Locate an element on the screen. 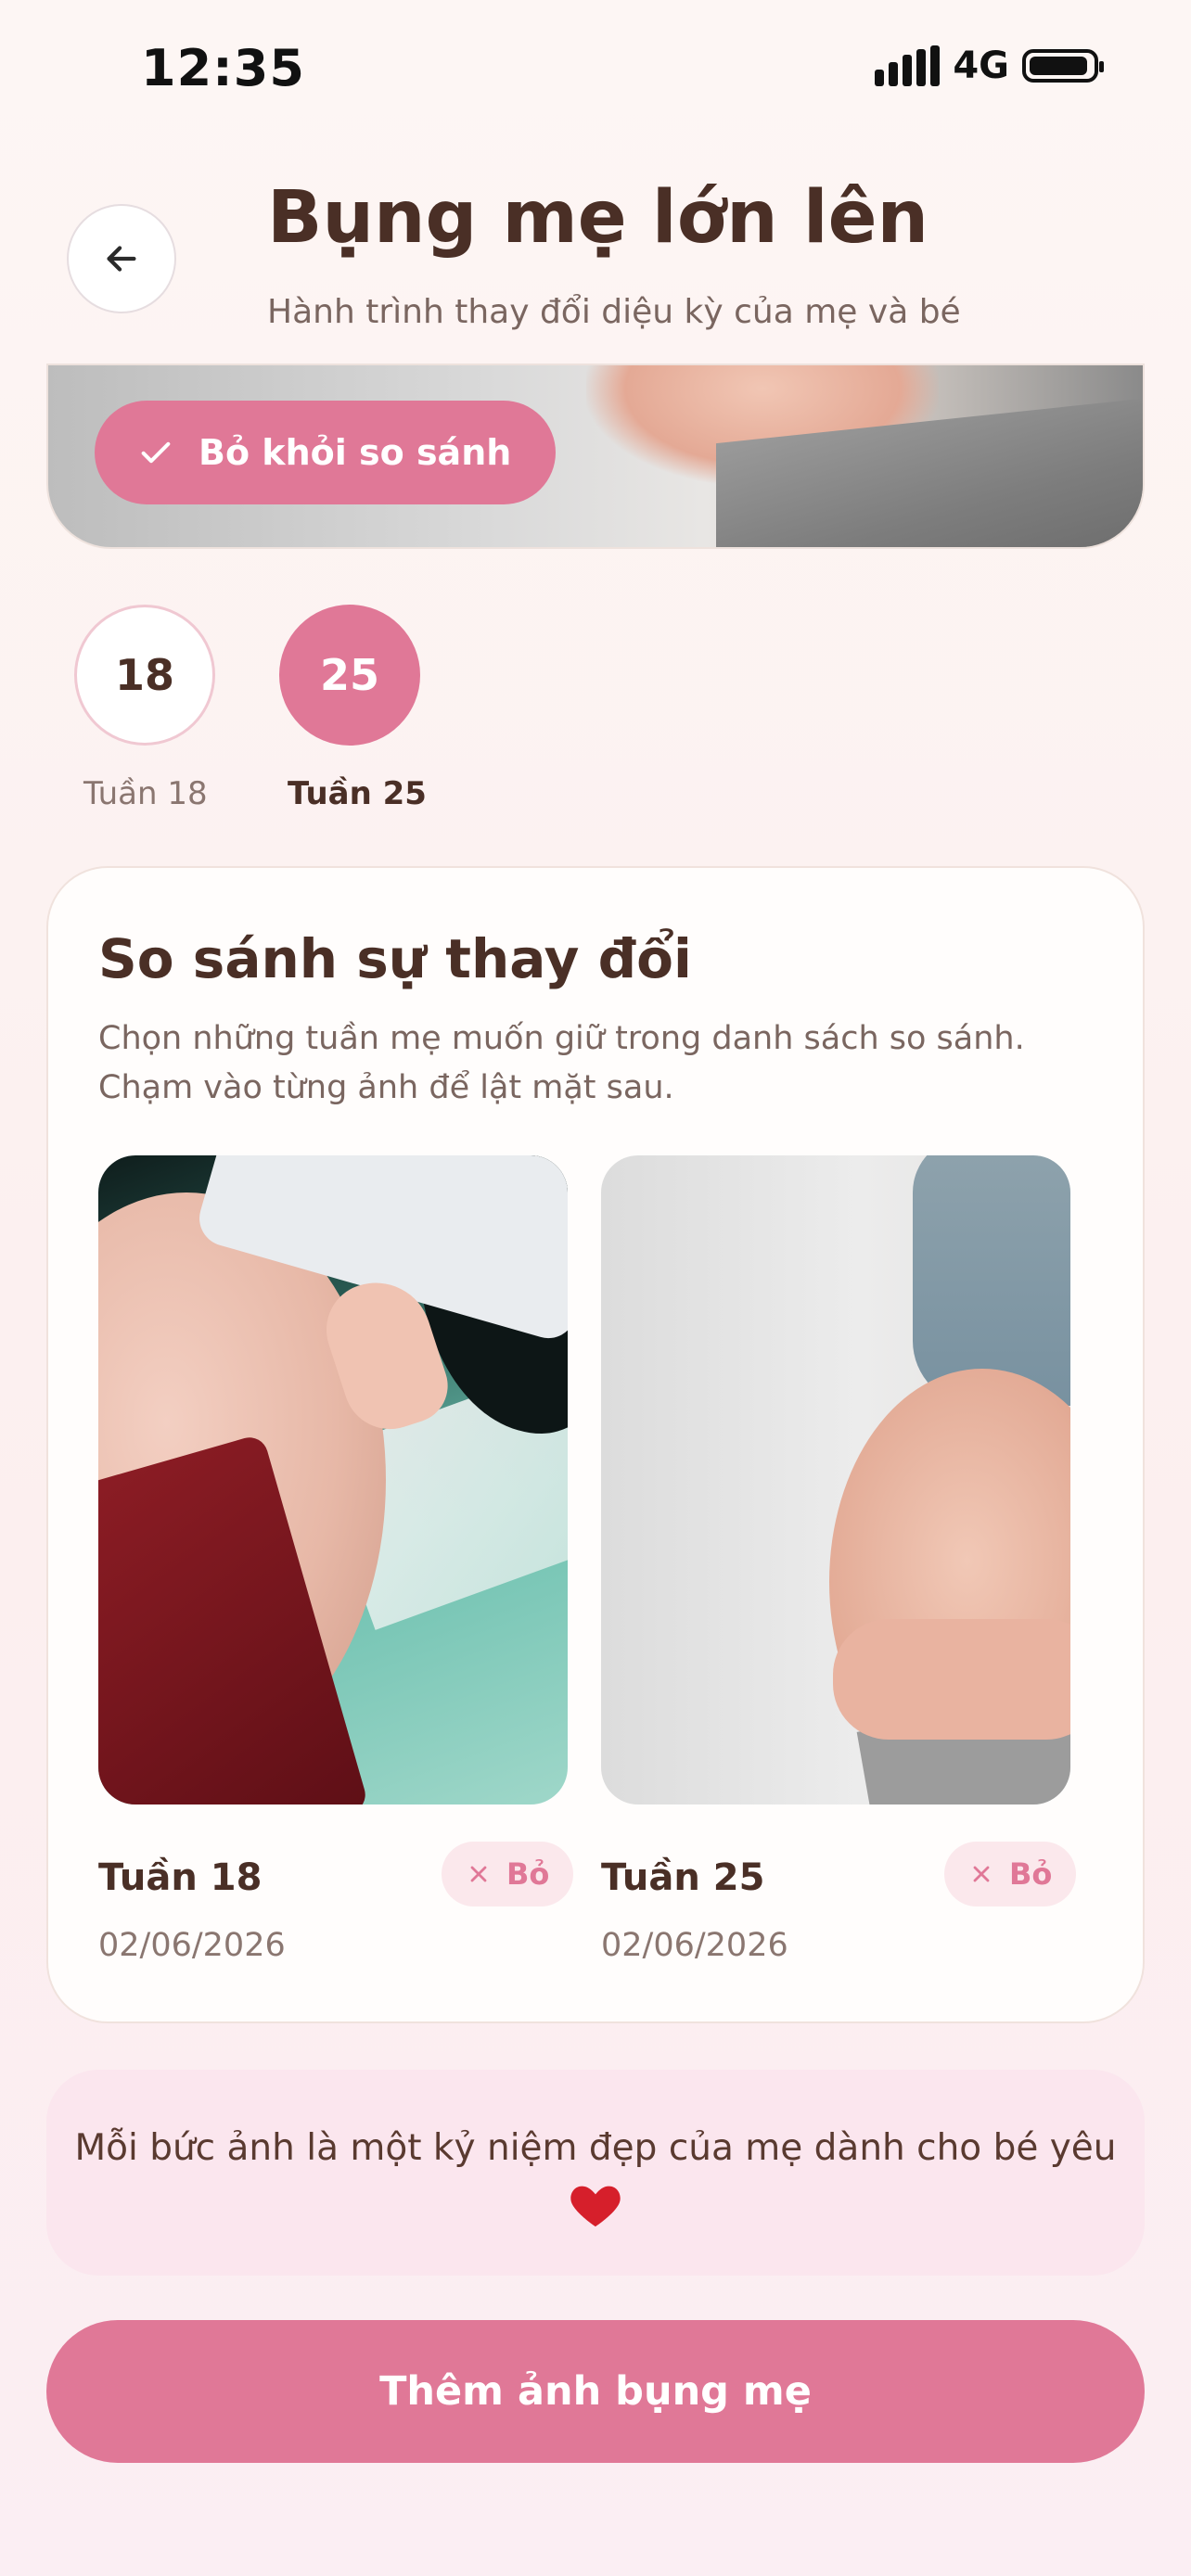 The image size is (1191, 2576). compare-title: So sánh sự thay đổi is located at coordinates (395, 958).